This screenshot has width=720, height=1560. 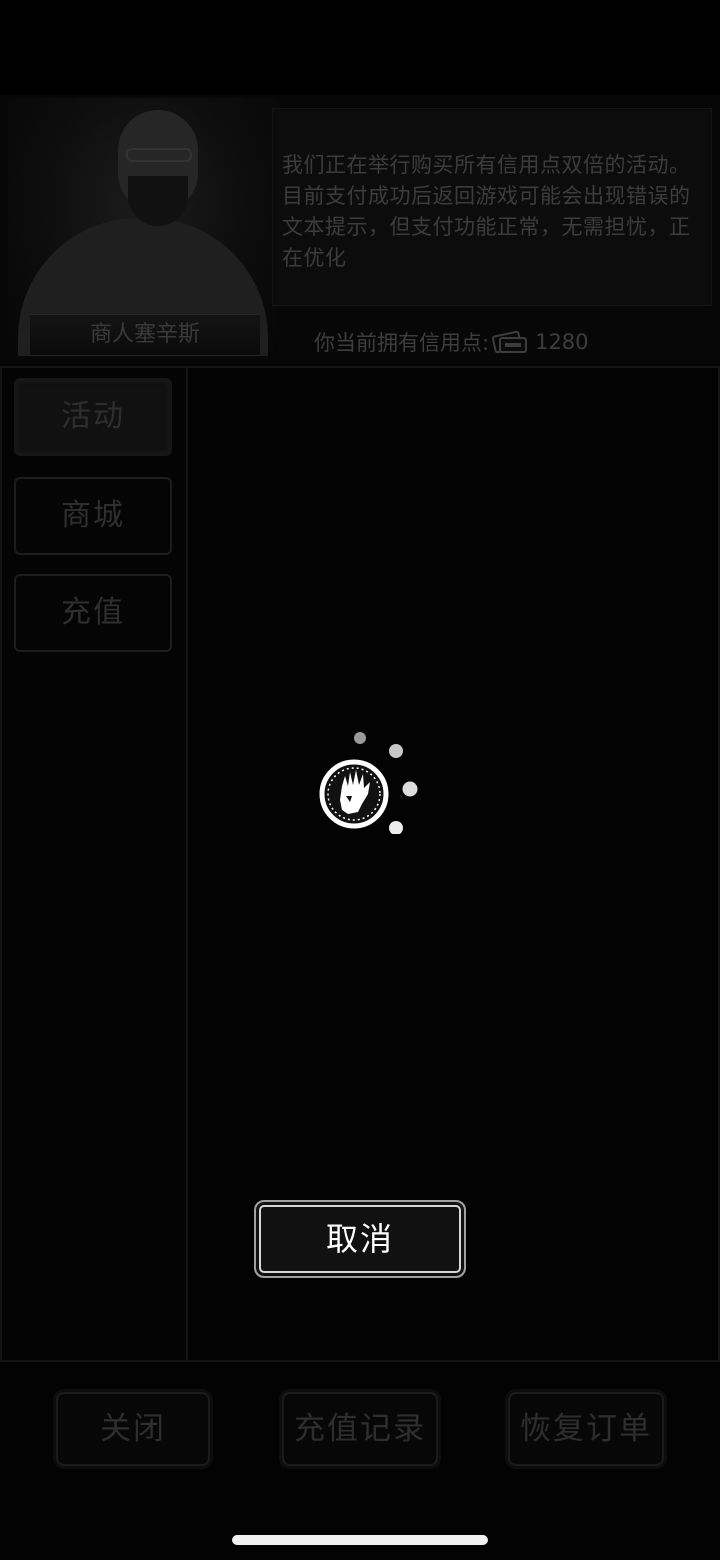 What do you see at coordinates (562, 342) in the screenshot?
I see `credits-value: 1280` at bounding box center [562, 342].